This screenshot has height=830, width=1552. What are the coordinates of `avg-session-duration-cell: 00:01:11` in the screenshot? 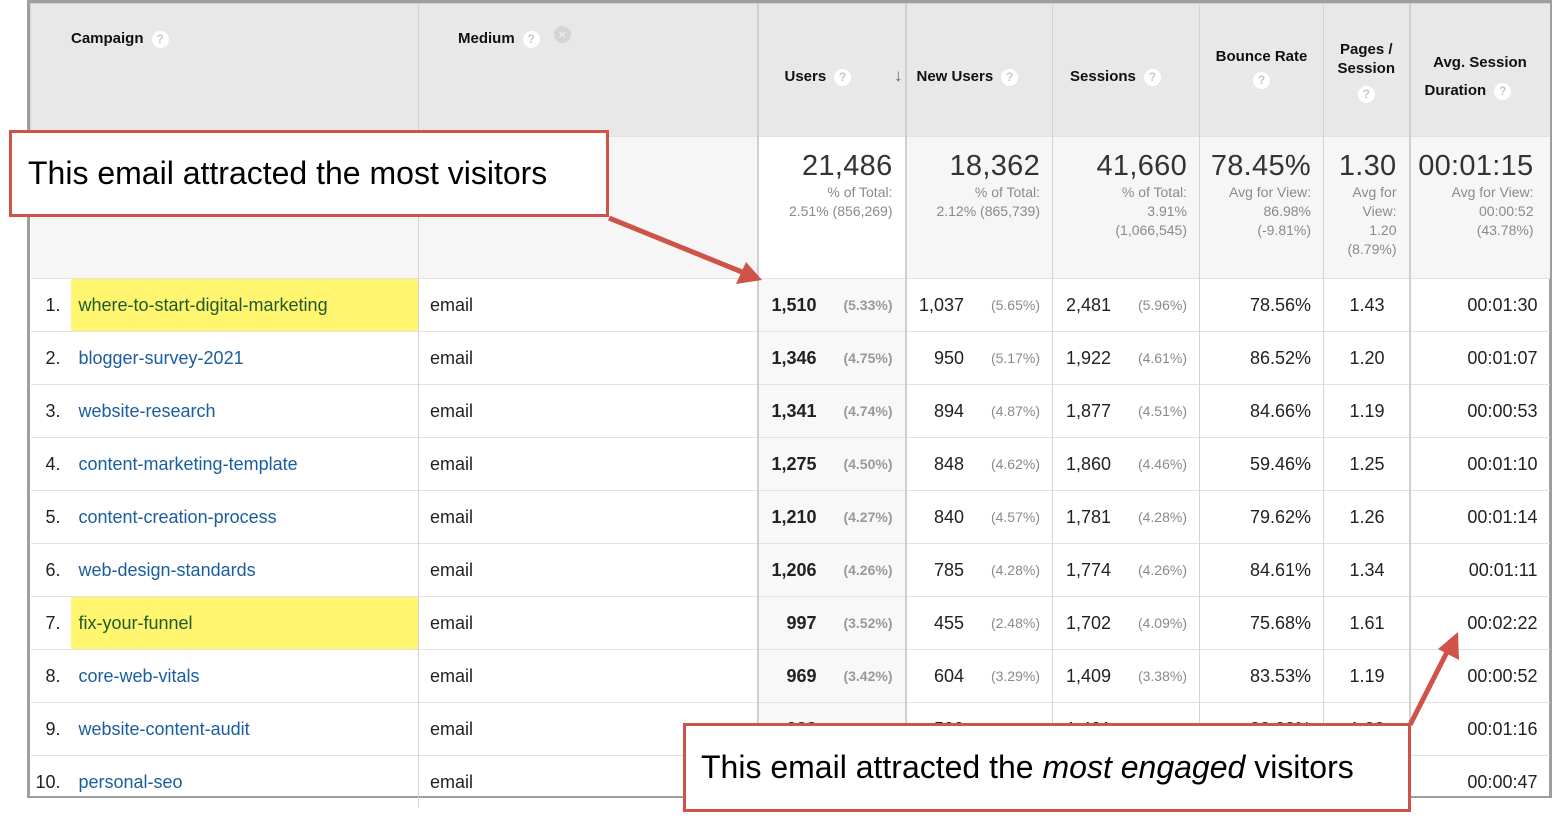 It's located at (1479, 570).